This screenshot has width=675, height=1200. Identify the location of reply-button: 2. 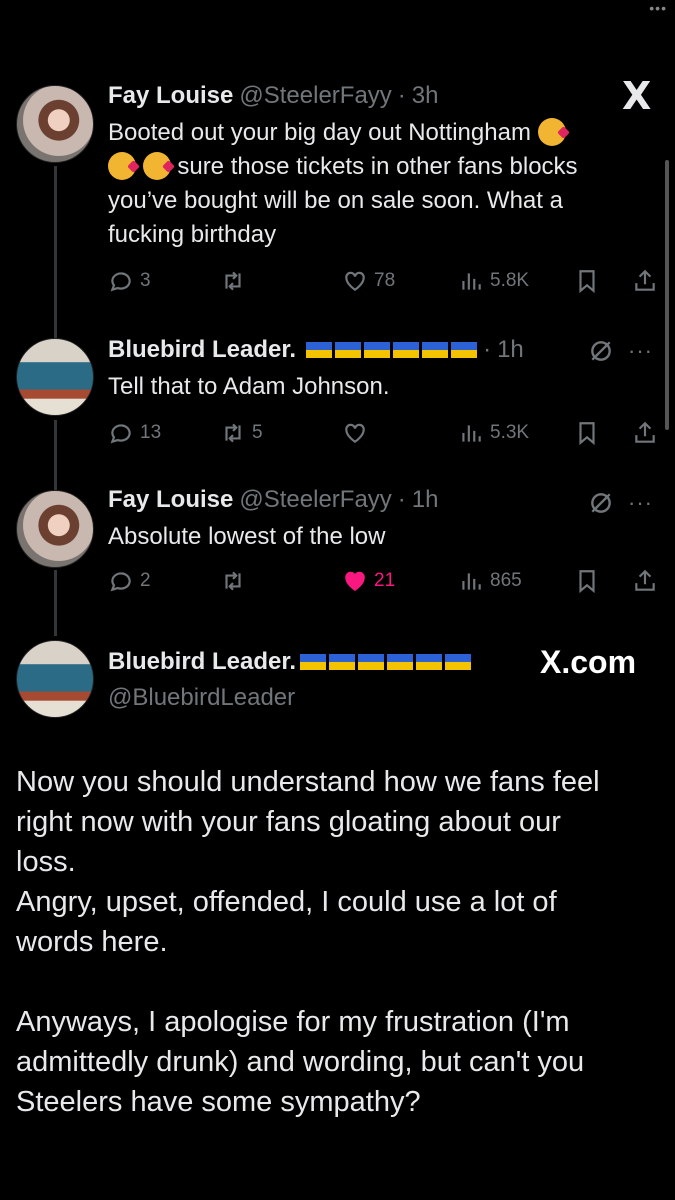
(129, 581).